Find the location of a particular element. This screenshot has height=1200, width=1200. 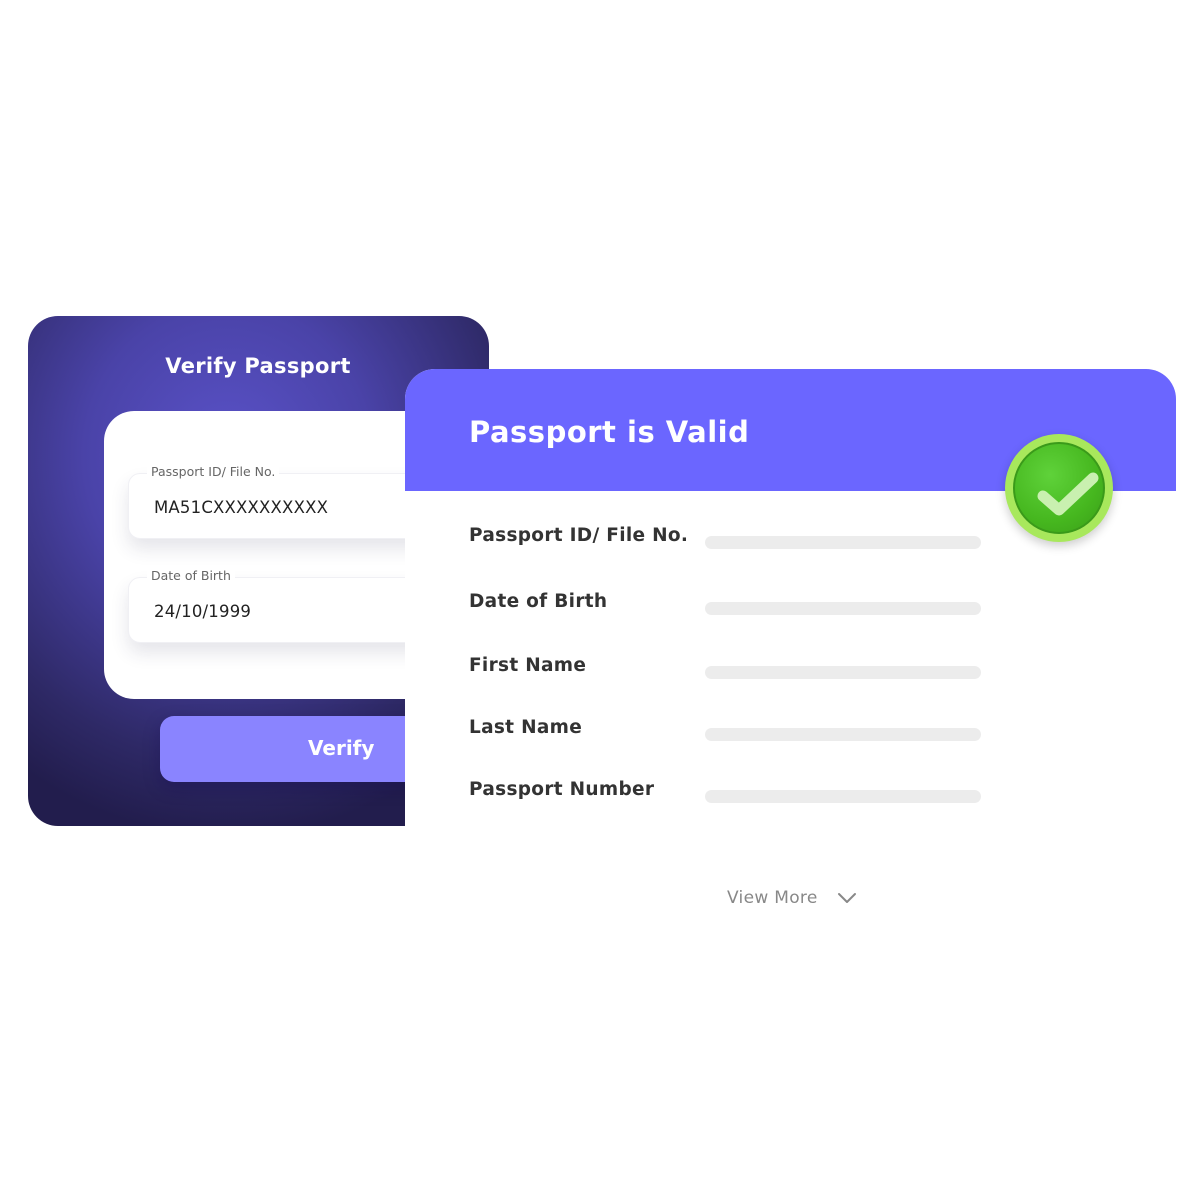

result-title: Passport is Valid is located at coordinates (609, 432).